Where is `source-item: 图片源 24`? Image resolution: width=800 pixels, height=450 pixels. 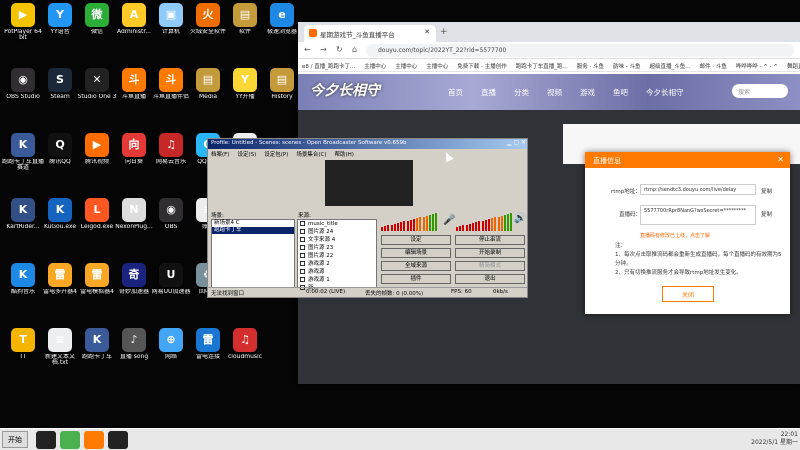 source-item: 图片源 24 is located at coordinates (337, 232).